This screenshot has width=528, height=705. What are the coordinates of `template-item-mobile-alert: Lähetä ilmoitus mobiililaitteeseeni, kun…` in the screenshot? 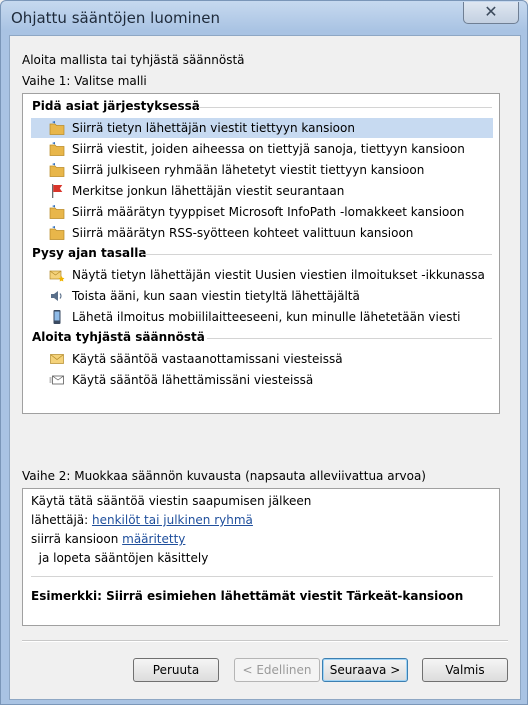 It's located at (262, 317).